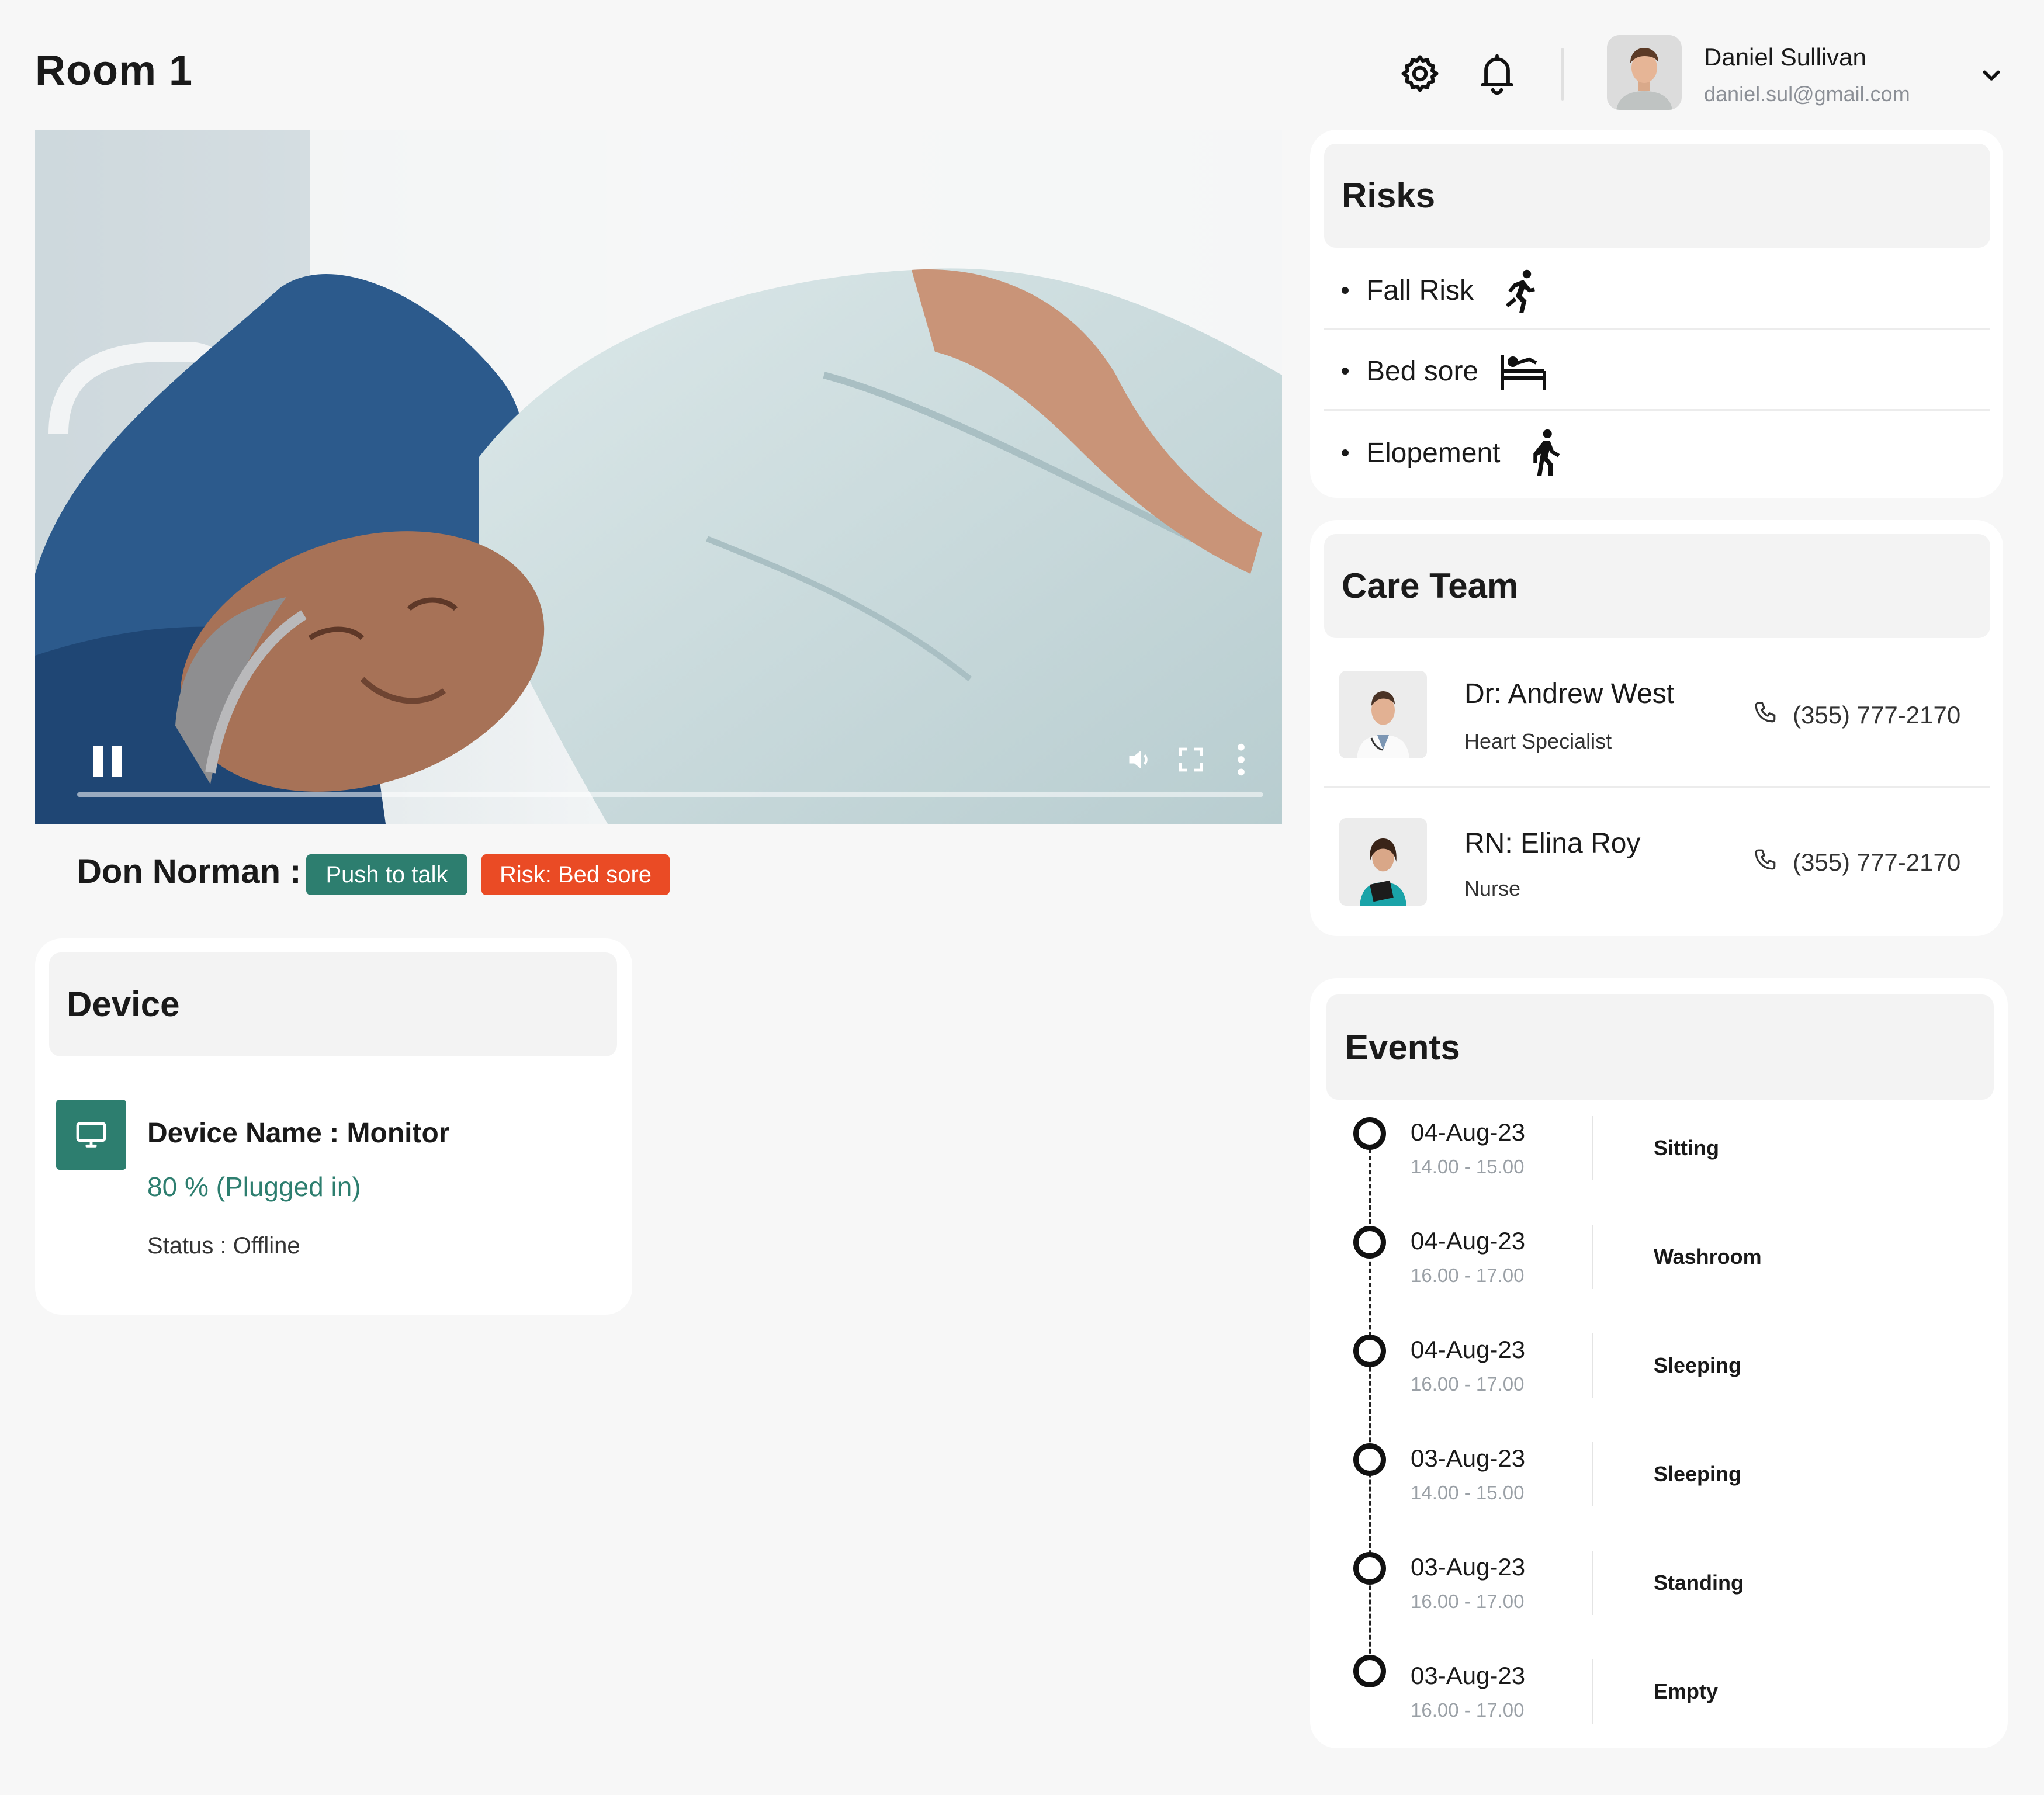  Describe the element at coordinates (1497, 73) in the screenshot. I see `notification-bell-icon` at that location.